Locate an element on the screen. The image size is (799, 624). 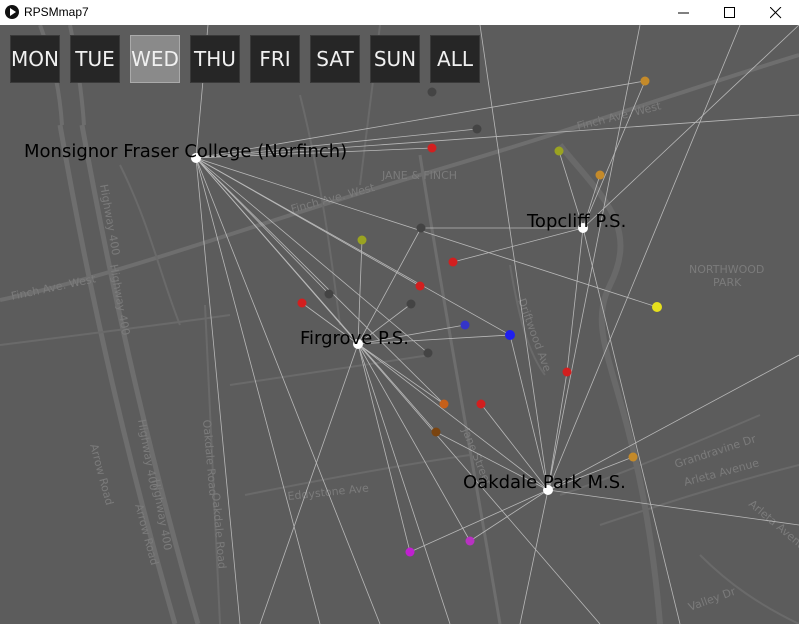
day-button-tue: TUE is located at coordinates (95, 59).